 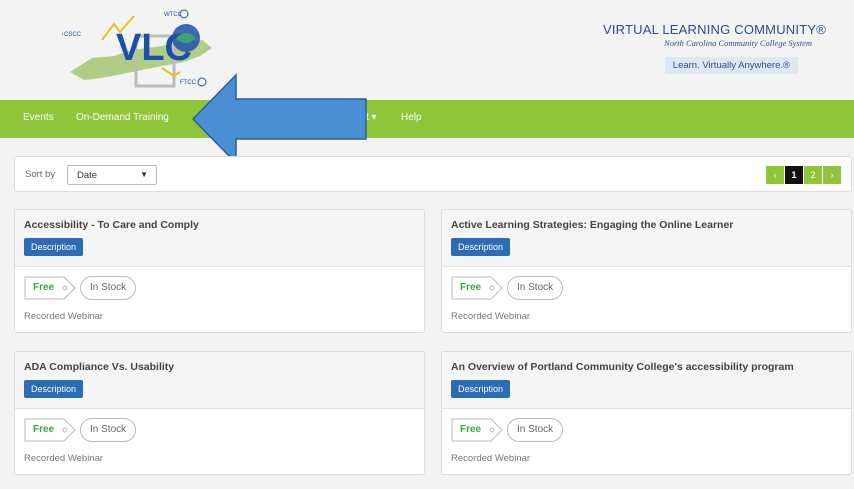 What do you see at coordinates (38, 117) in the screenshot?
I see `nav-item-events: Events` at bounding box center [38, 117].